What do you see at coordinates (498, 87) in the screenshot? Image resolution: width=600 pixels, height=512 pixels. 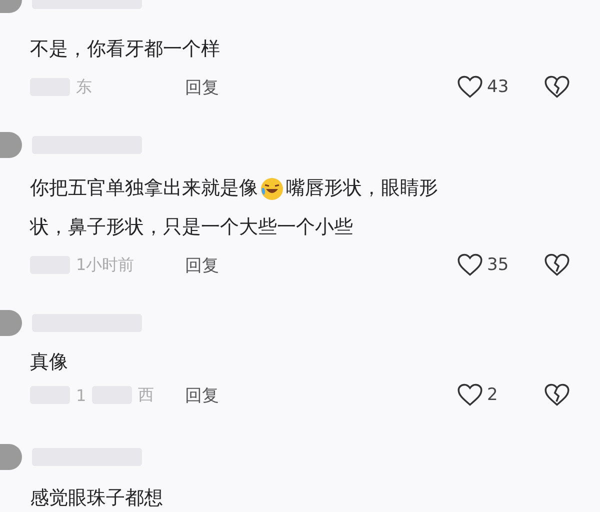 I see `like-count: 43` at bounding box center [498, 87].